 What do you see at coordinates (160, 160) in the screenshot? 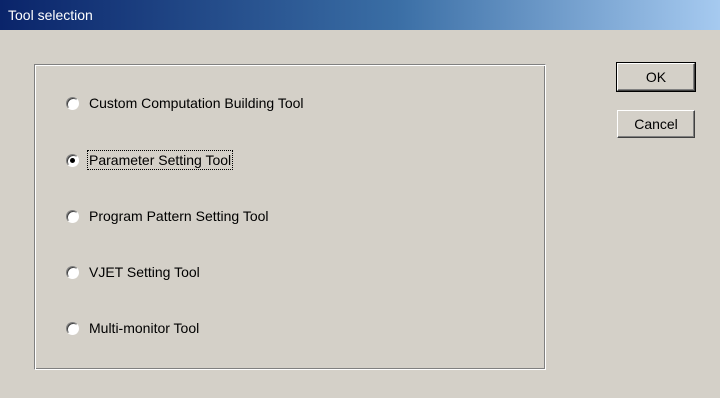
I see `option-label: Parameter Setting Tool` at bounding box center [160, 160].